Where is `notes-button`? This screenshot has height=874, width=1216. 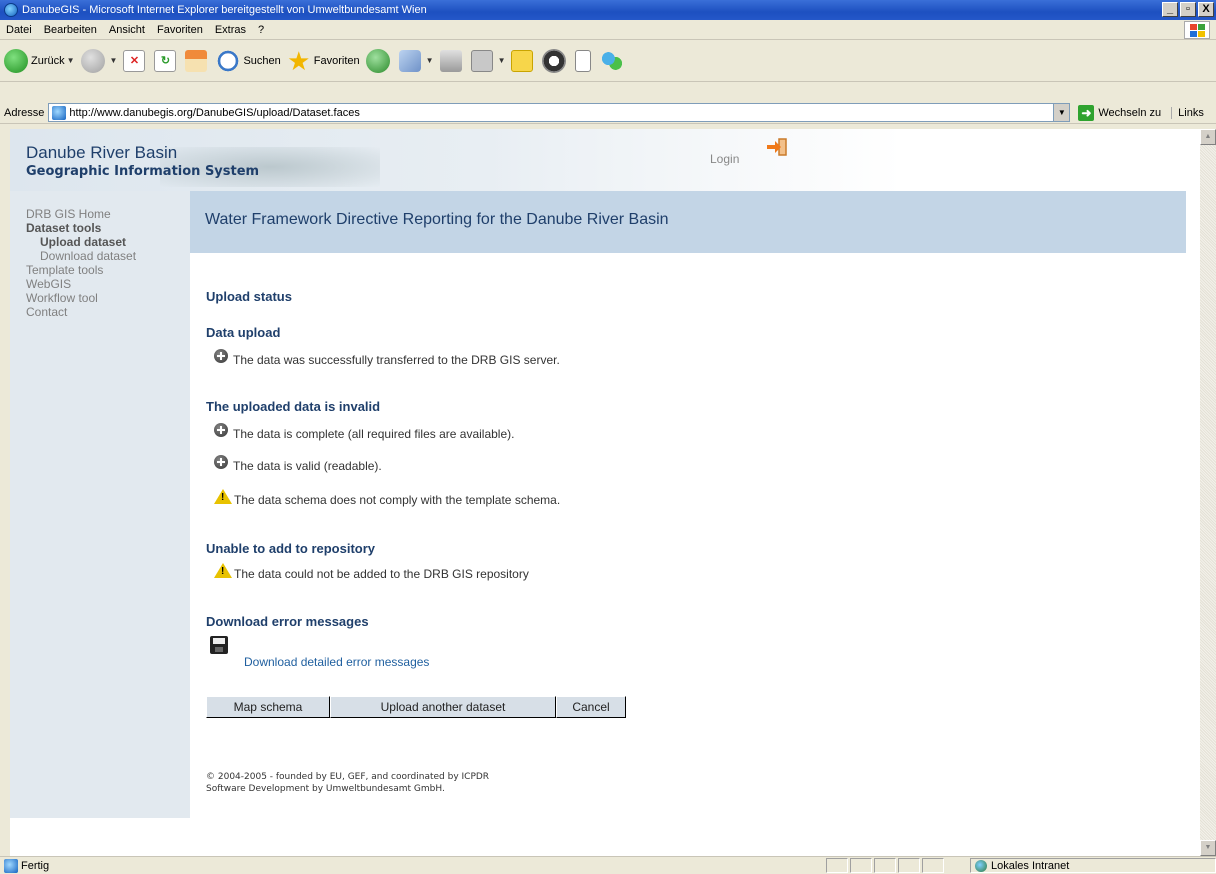 notes-button is located at coordinates (523, 60).